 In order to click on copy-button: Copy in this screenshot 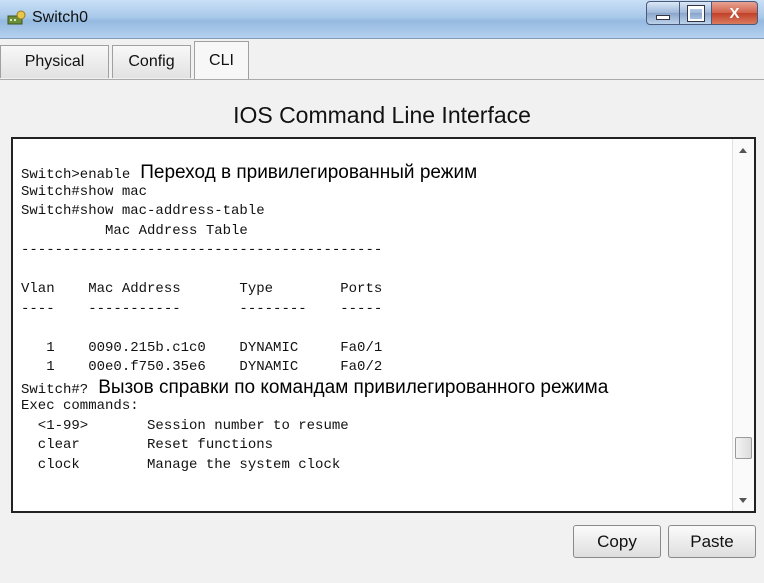, I will do `click(617, 541)`.